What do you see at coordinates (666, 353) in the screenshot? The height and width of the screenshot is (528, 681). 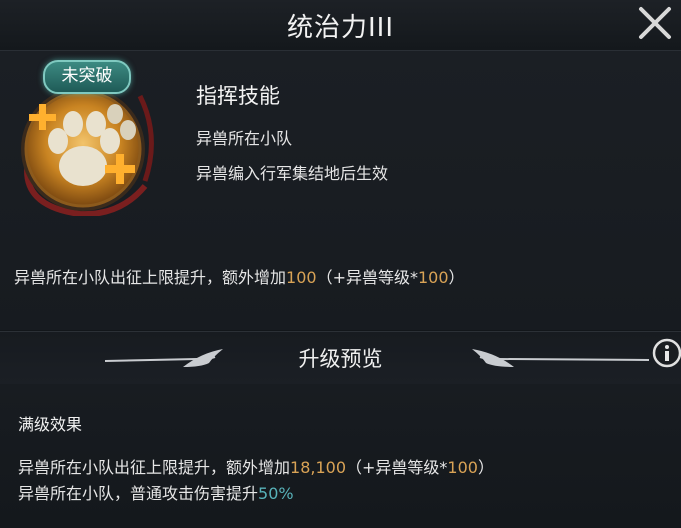 I see `info-icon` at bounding box center [666, 353].